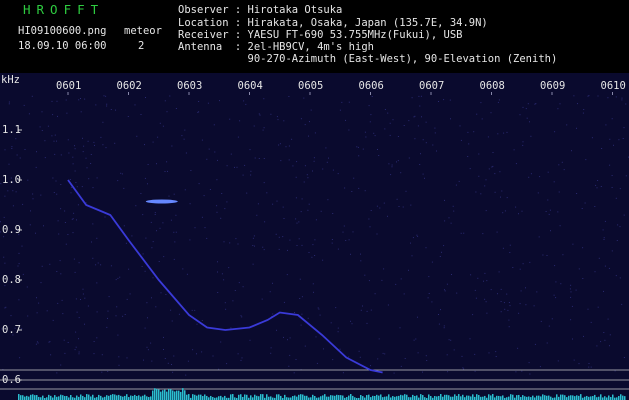 This screenshot has width=629, height=400. Describe the element at coordinates (129, 86) in the screenshot. I see `x-tick-label: 0602` at that location.